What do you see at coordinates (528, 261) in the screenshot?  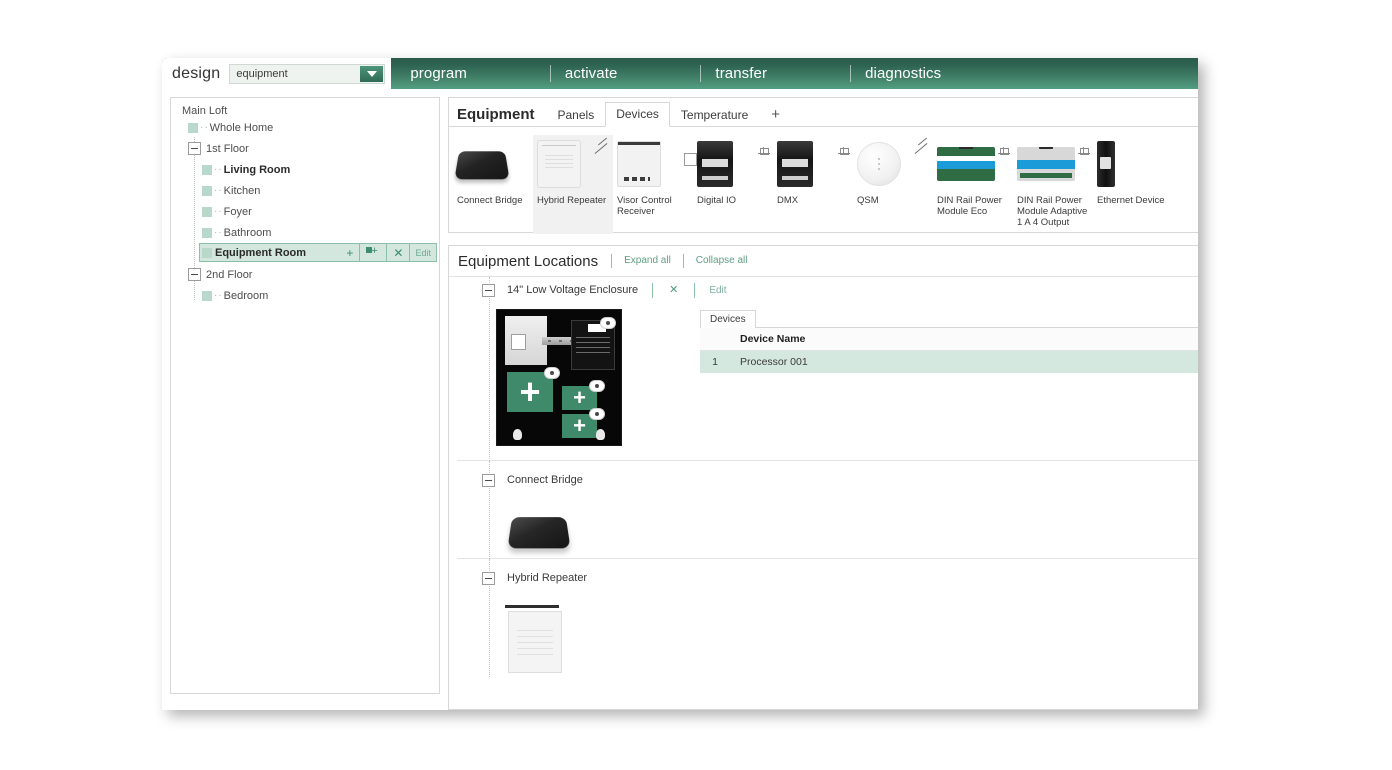 I see `equipment-locations-title: Equipment Locations` at bounding box center [528, 261].